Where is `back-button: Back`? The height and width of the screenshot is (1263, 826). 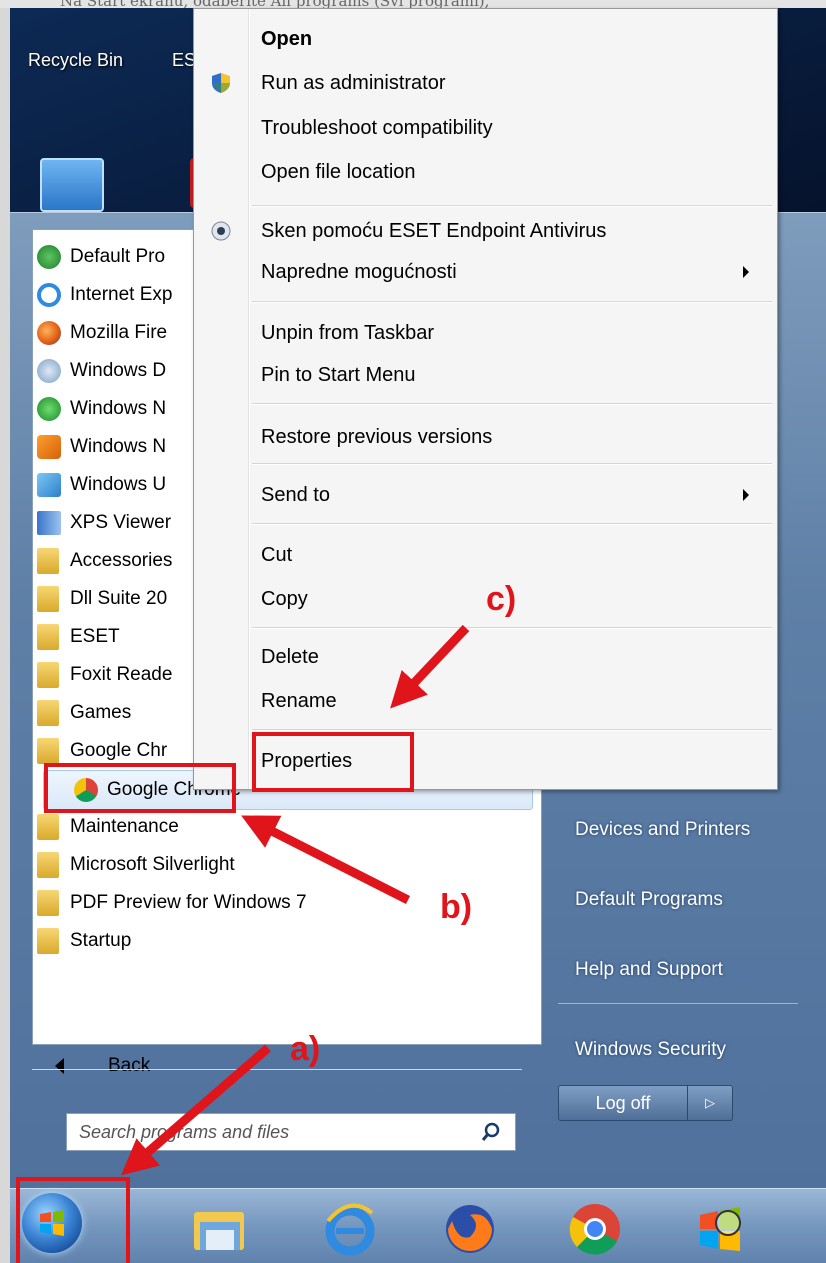 back-button: Back is located at coordinates (287, 1066).